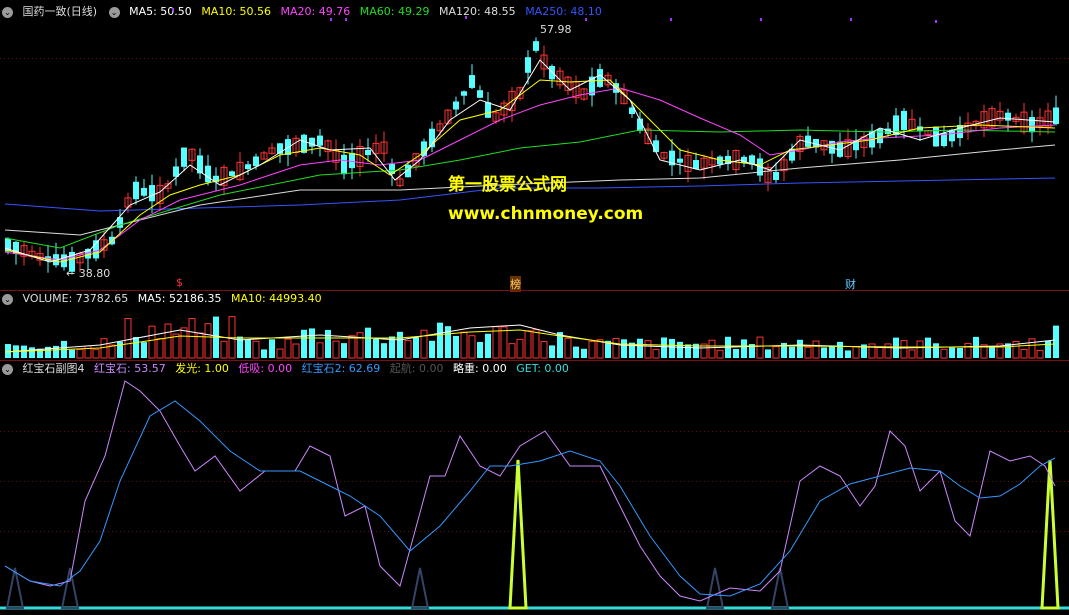 The height and width of the screenshot is (615, 1069). Describe the element at coordinates (761, 19) in the screenshot. I see `tick-mark` at that location.